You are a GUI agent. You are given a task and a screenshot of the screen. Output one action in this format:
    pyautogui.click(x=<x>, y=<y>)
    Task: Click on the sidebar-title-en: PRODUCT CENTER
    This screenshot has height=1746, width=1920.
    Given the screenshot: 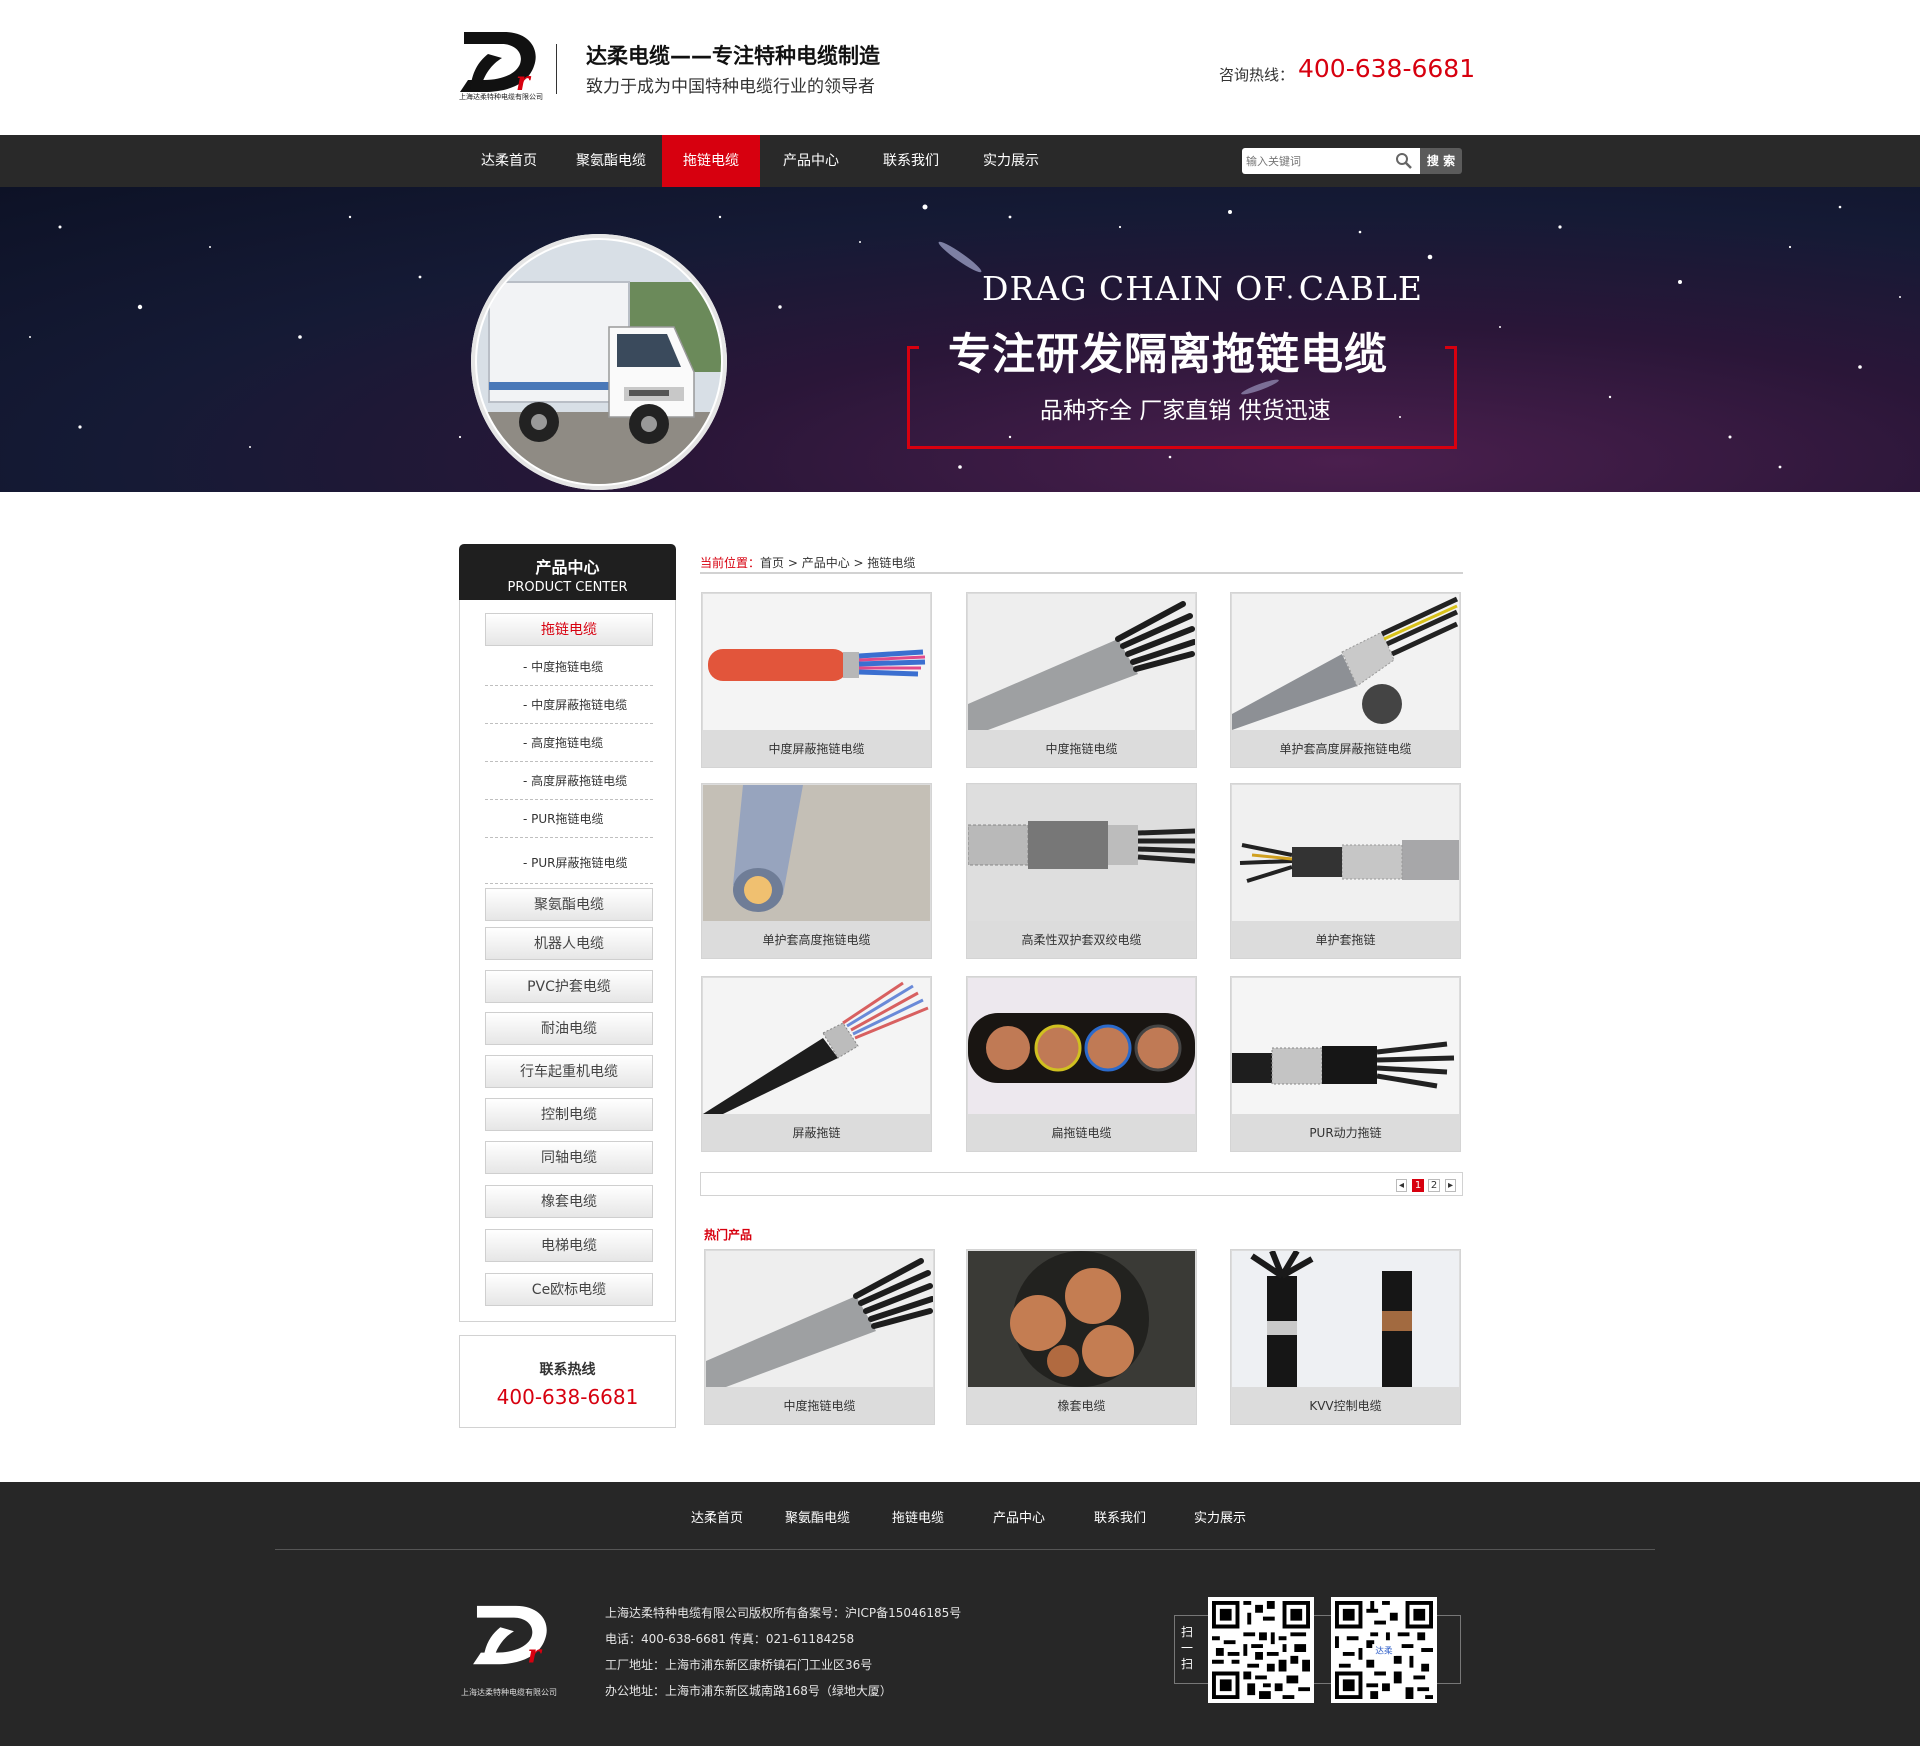 What is the action you would take?
    pyautogui.click(x=567, y=587)
    